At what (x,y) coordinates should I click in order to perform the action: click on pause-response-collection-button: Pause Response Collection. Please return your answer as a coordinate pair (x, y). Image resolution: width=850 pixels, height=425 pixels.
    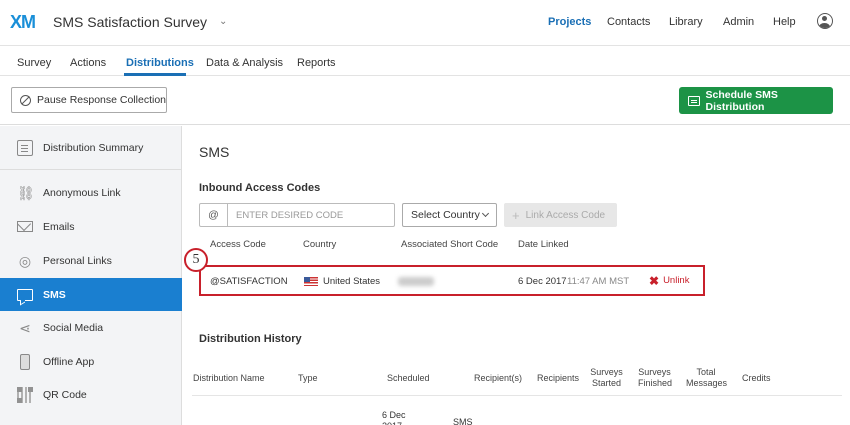
    Looking at the image, I should click on (89, 100).